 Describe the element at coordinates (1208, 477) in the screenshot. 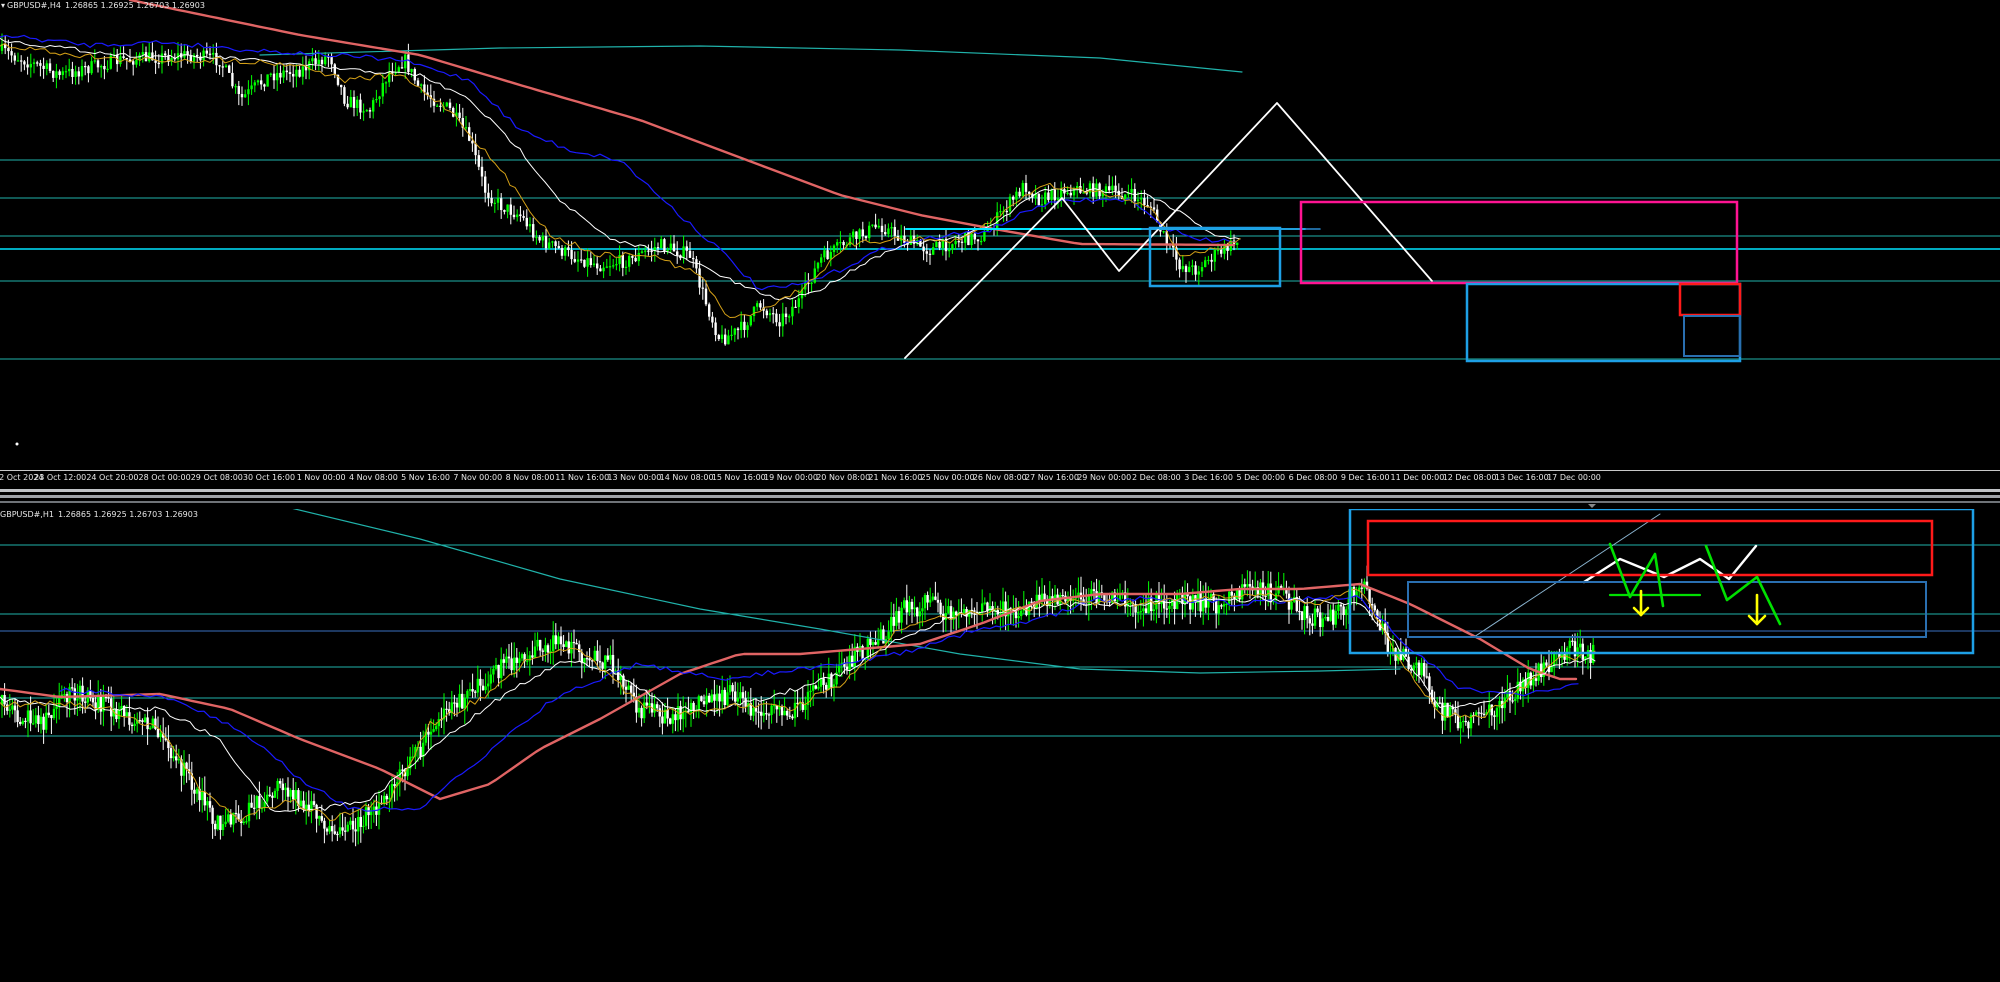

I see `time-axis-label: 3 Dec 16:00` at that location.